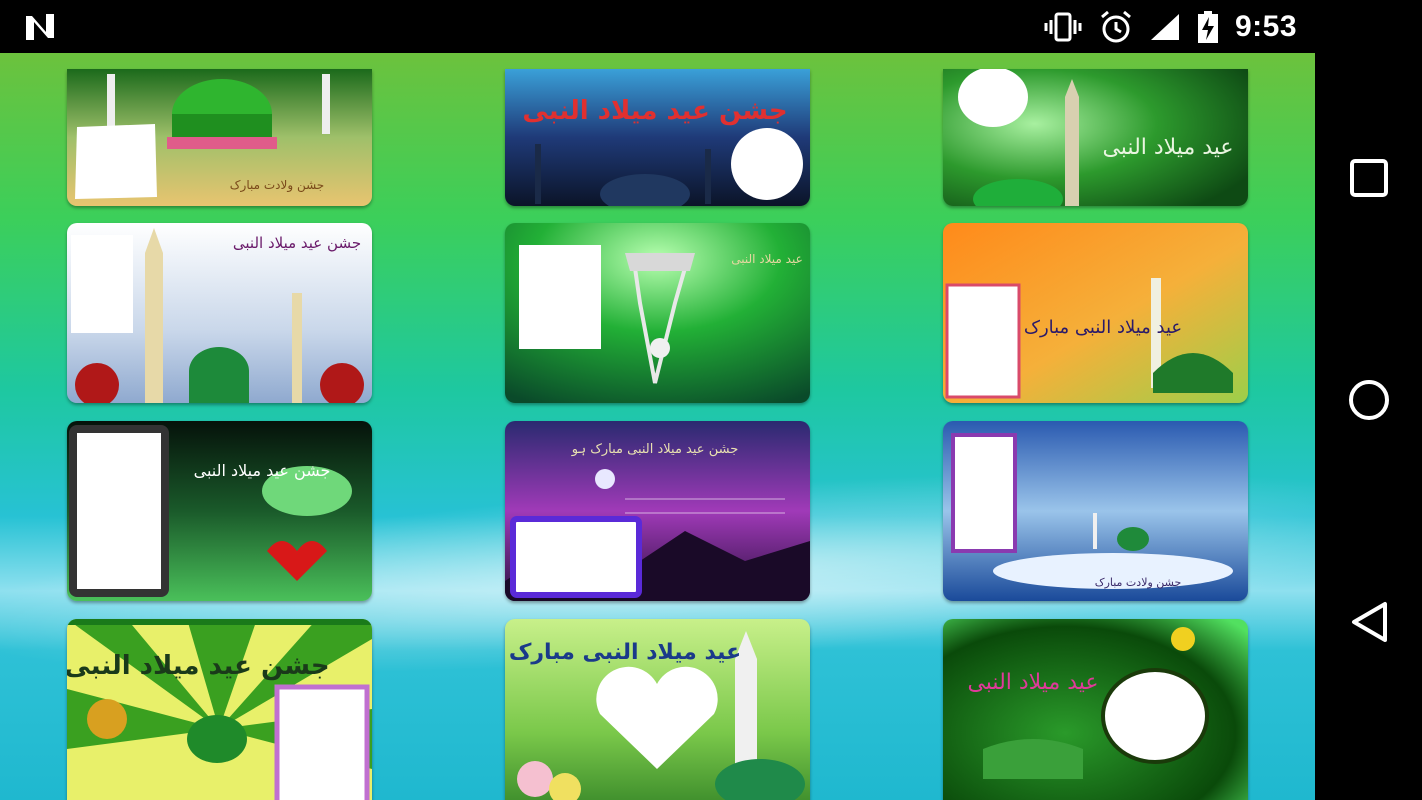 The image size is (1422, 800). What do you see at coordinates (654, 449) in the screenshot?
I see `card-8-text: جشن عید میلاد النبی مبارک ہو` at bounding box center [654, 449].